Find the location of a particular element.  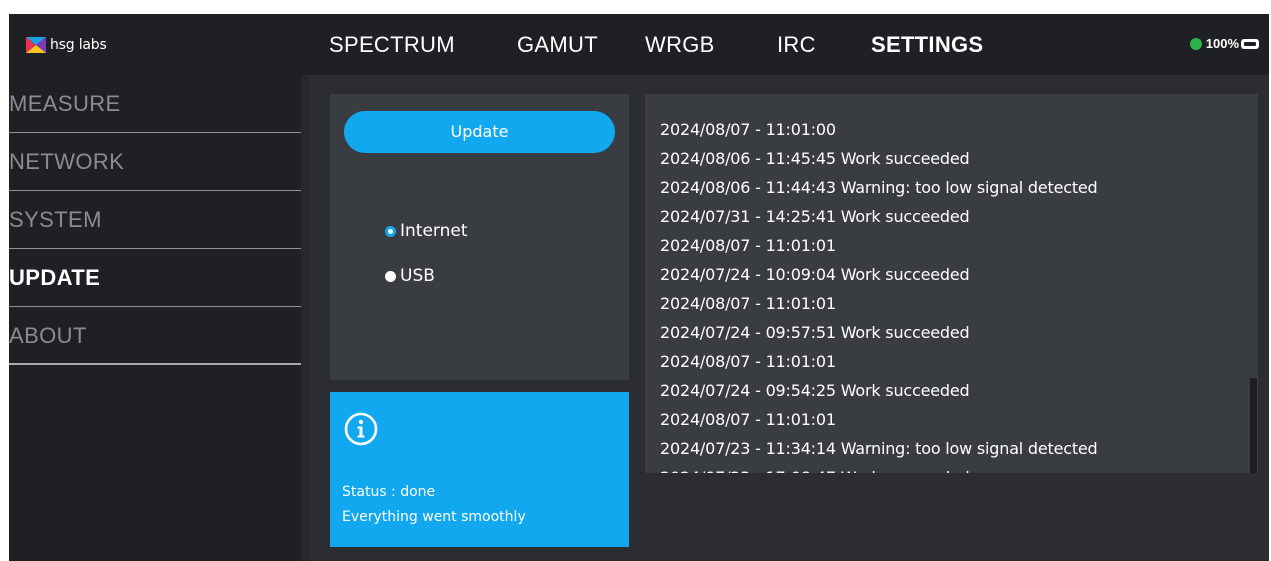

radio-usb: USB is located at coordinates (410, 276).